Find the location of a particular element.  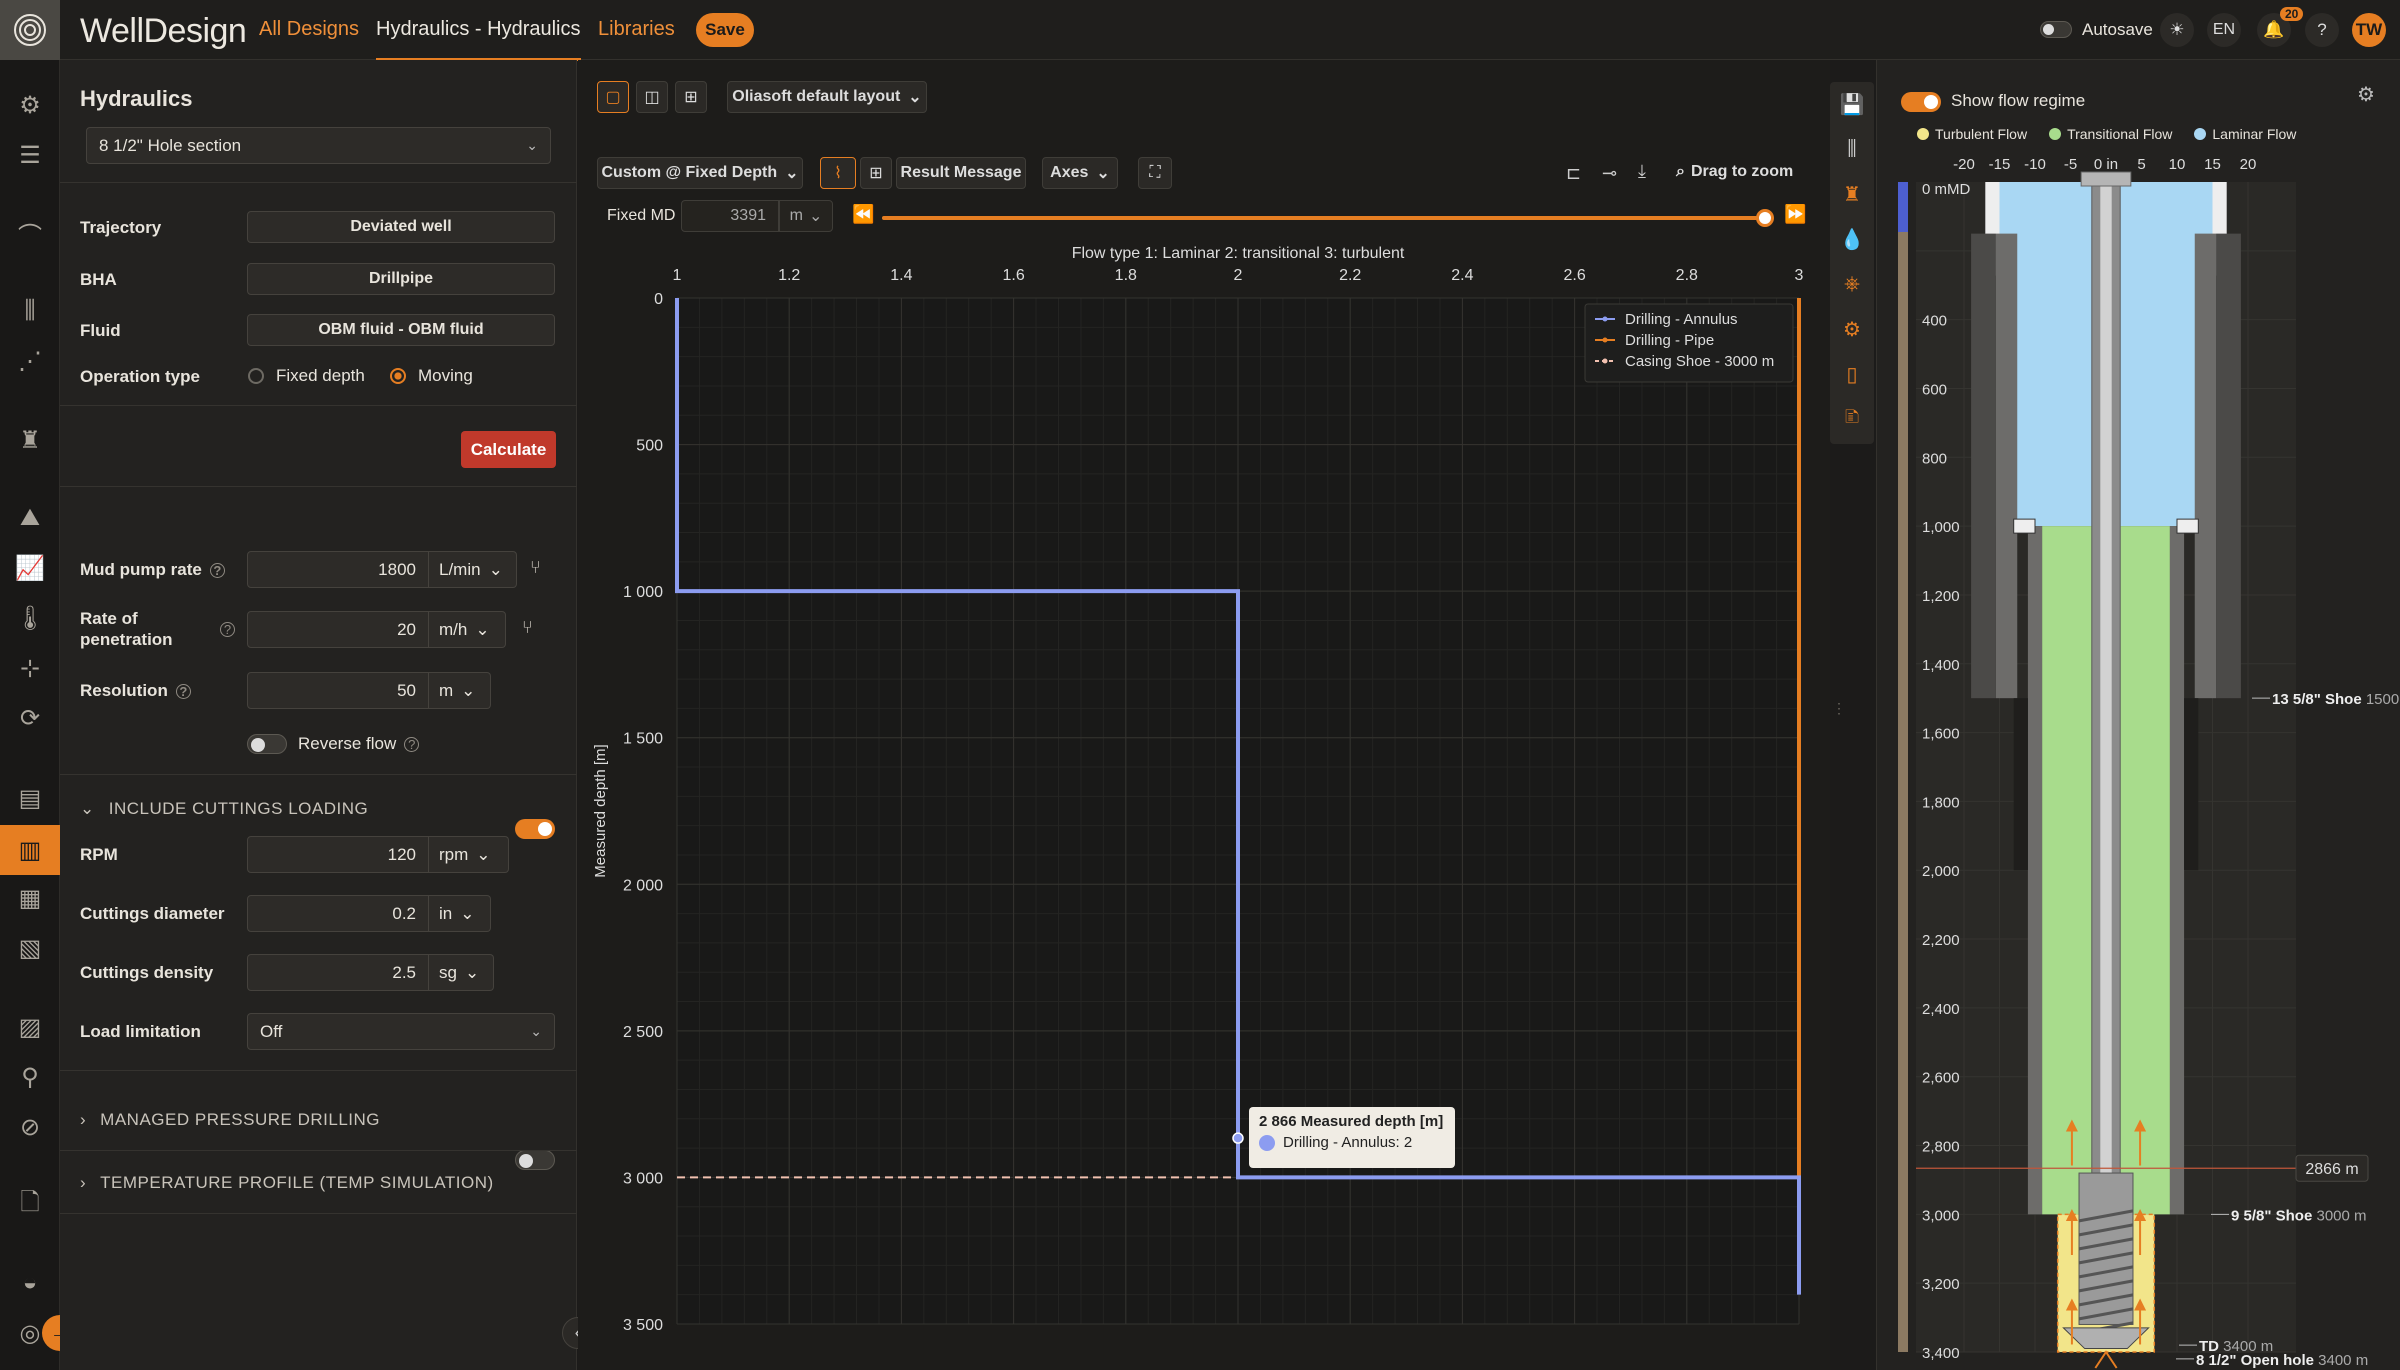

md-slider-track is located at coordinates (1328, 218).